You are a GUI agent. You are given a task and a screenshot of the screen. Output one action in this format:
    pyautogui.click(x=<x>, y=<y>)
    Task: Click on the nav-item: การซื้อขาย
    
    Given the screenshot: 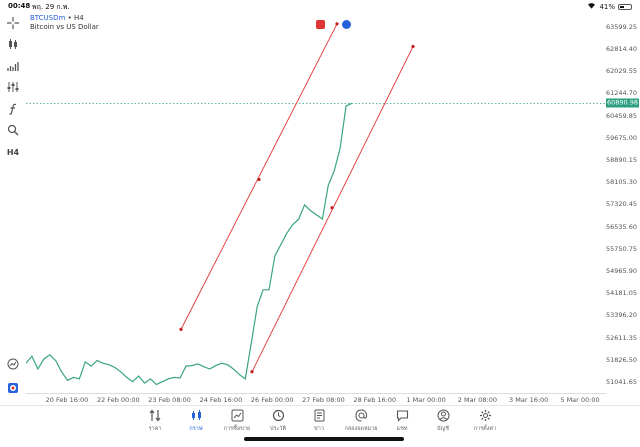 What is the action you would take?
    pyautogui.click(x=237, y=421)
    